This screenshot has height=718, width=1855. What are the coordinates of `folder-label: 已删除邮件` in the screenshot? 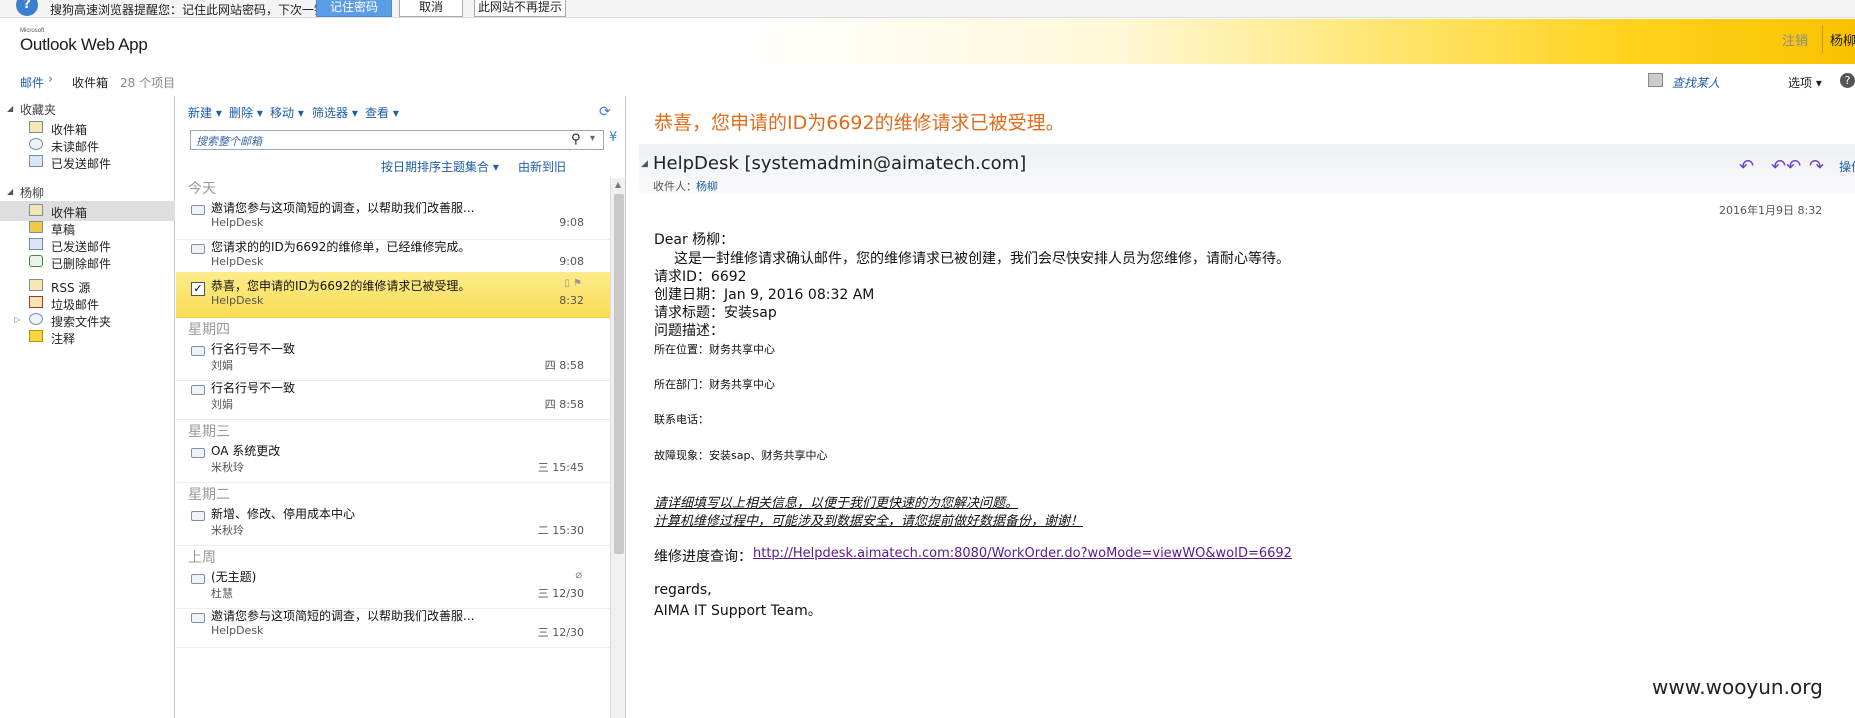 It's located at (81, 264).